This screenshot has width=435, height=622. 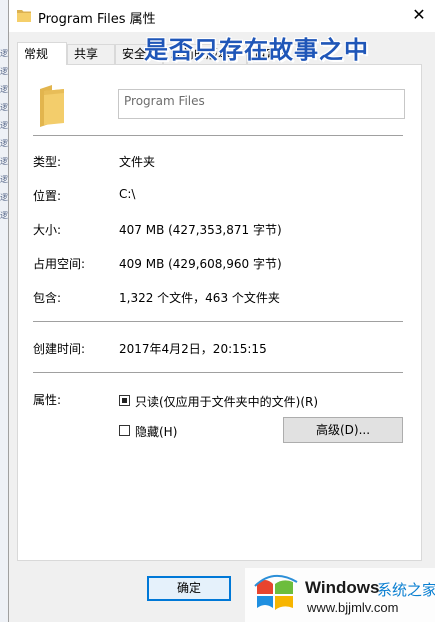 I want to click on ok-button: 确定, so click(x=189, y=588).